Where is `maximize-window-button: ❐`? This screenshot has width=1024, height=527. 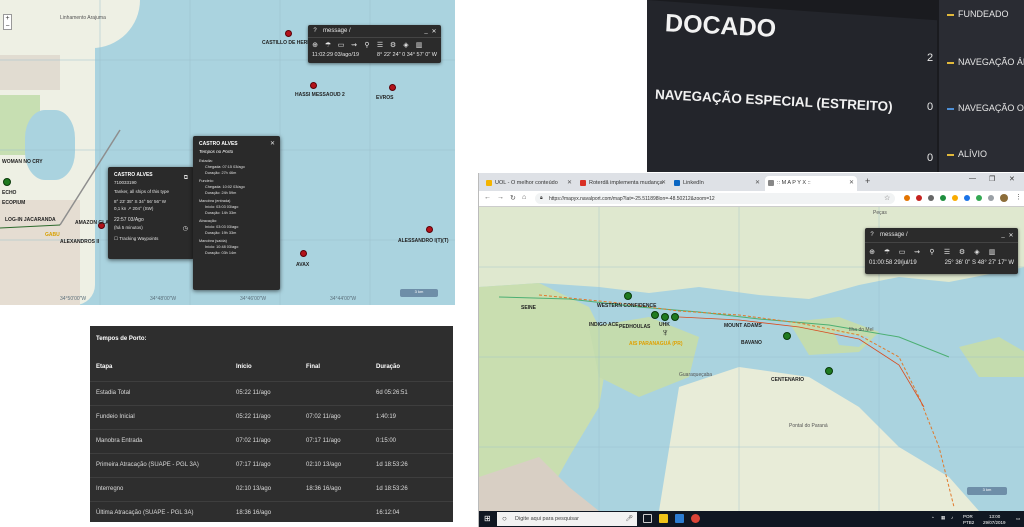
maximize-window-button: ❐ is located at coordinates (992, 179).